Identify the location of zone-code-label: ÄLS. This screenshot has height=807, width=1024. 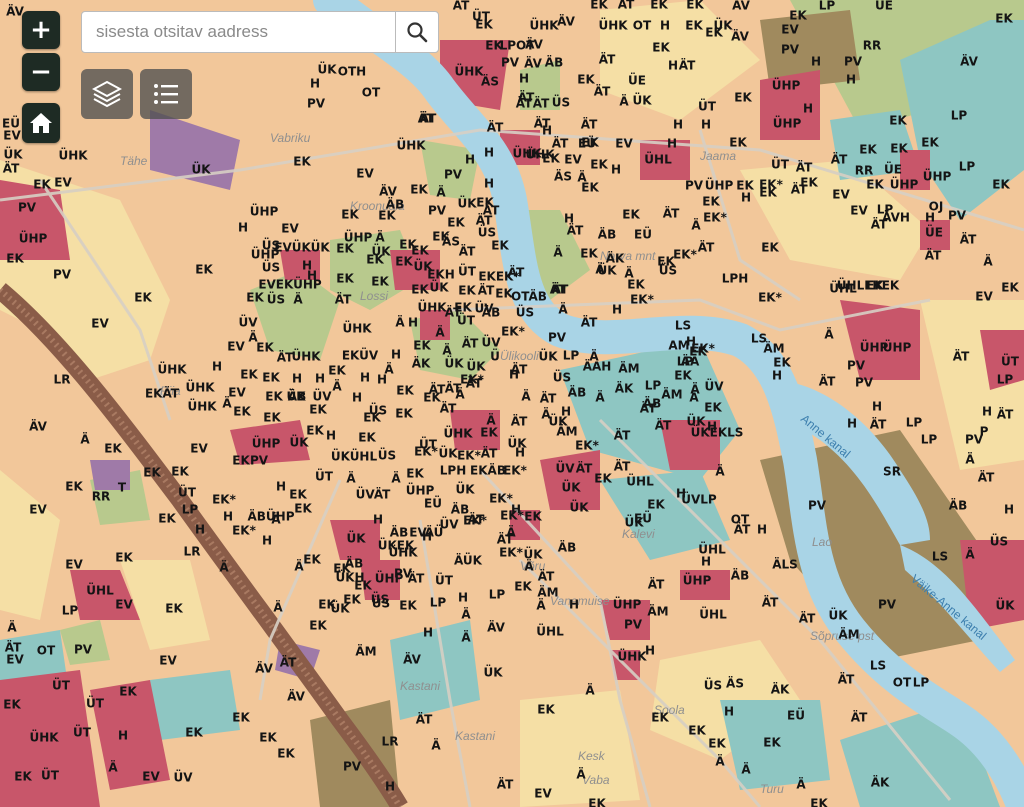
(785, 564).